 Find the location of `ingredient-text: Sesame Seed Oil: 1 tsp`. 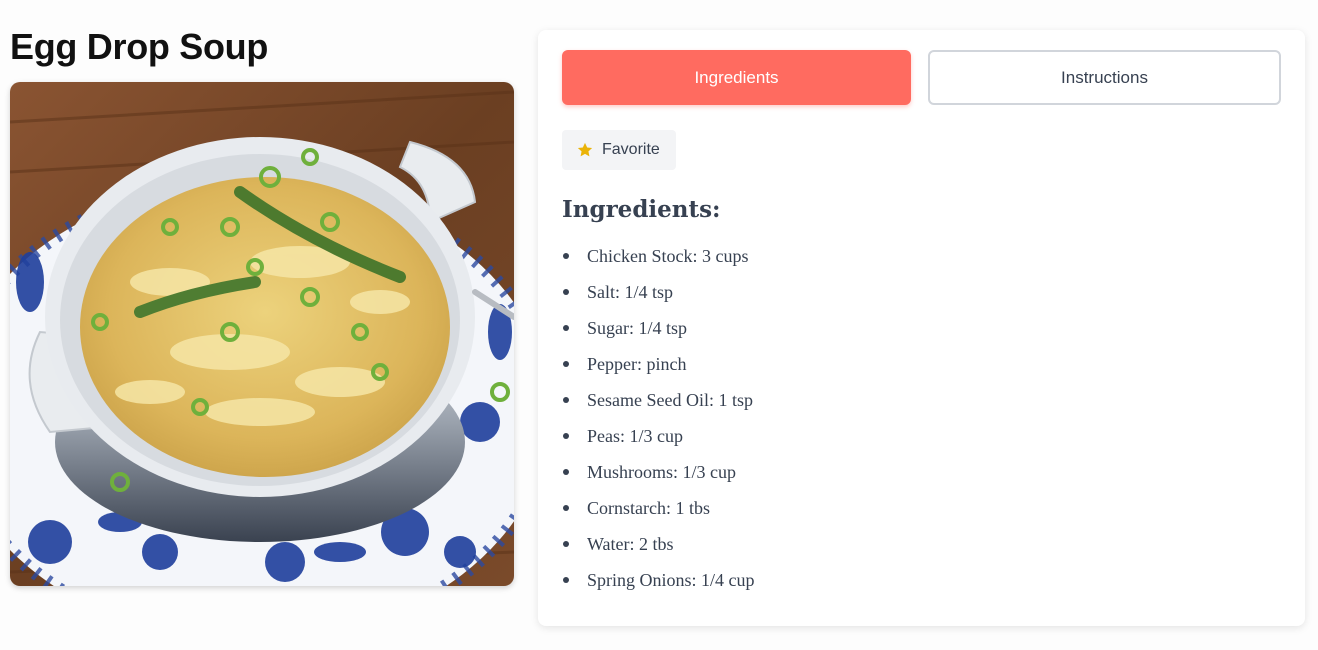

ingredient-text: Sesame Seed Oil: 1 tsp is located at coordinates (670, 400).